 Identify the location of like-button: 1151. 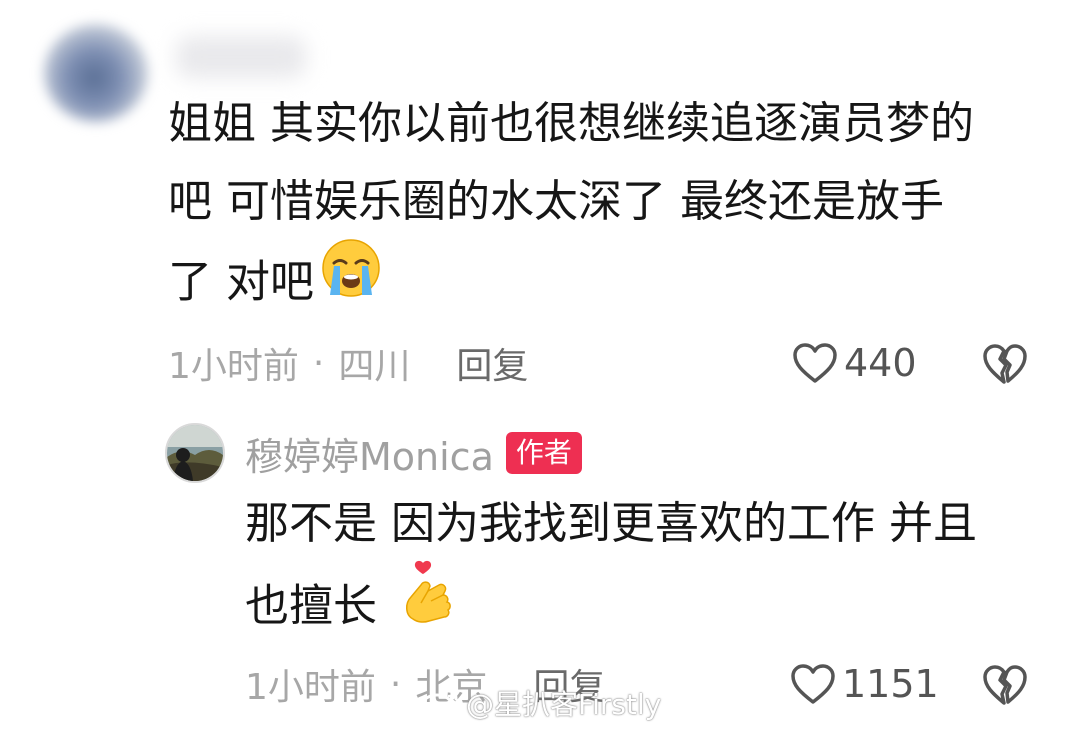
(864, 684).